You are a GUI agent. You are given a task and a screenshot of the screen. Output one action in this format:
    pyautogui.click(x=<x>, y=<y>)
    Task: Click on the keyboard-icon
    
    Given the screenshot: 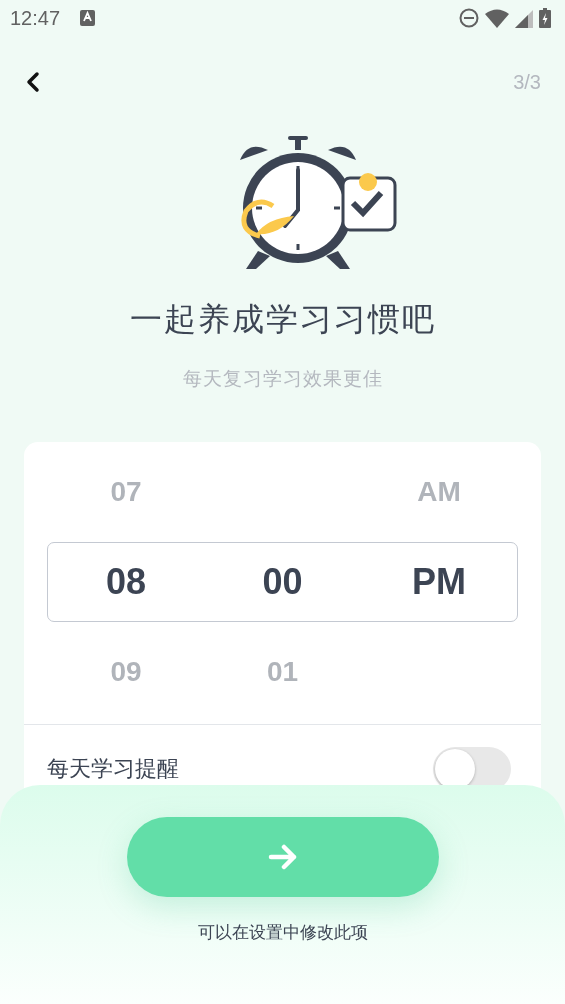 What is the action you would take?
    pyautogui.click(x=88, y=18)
    